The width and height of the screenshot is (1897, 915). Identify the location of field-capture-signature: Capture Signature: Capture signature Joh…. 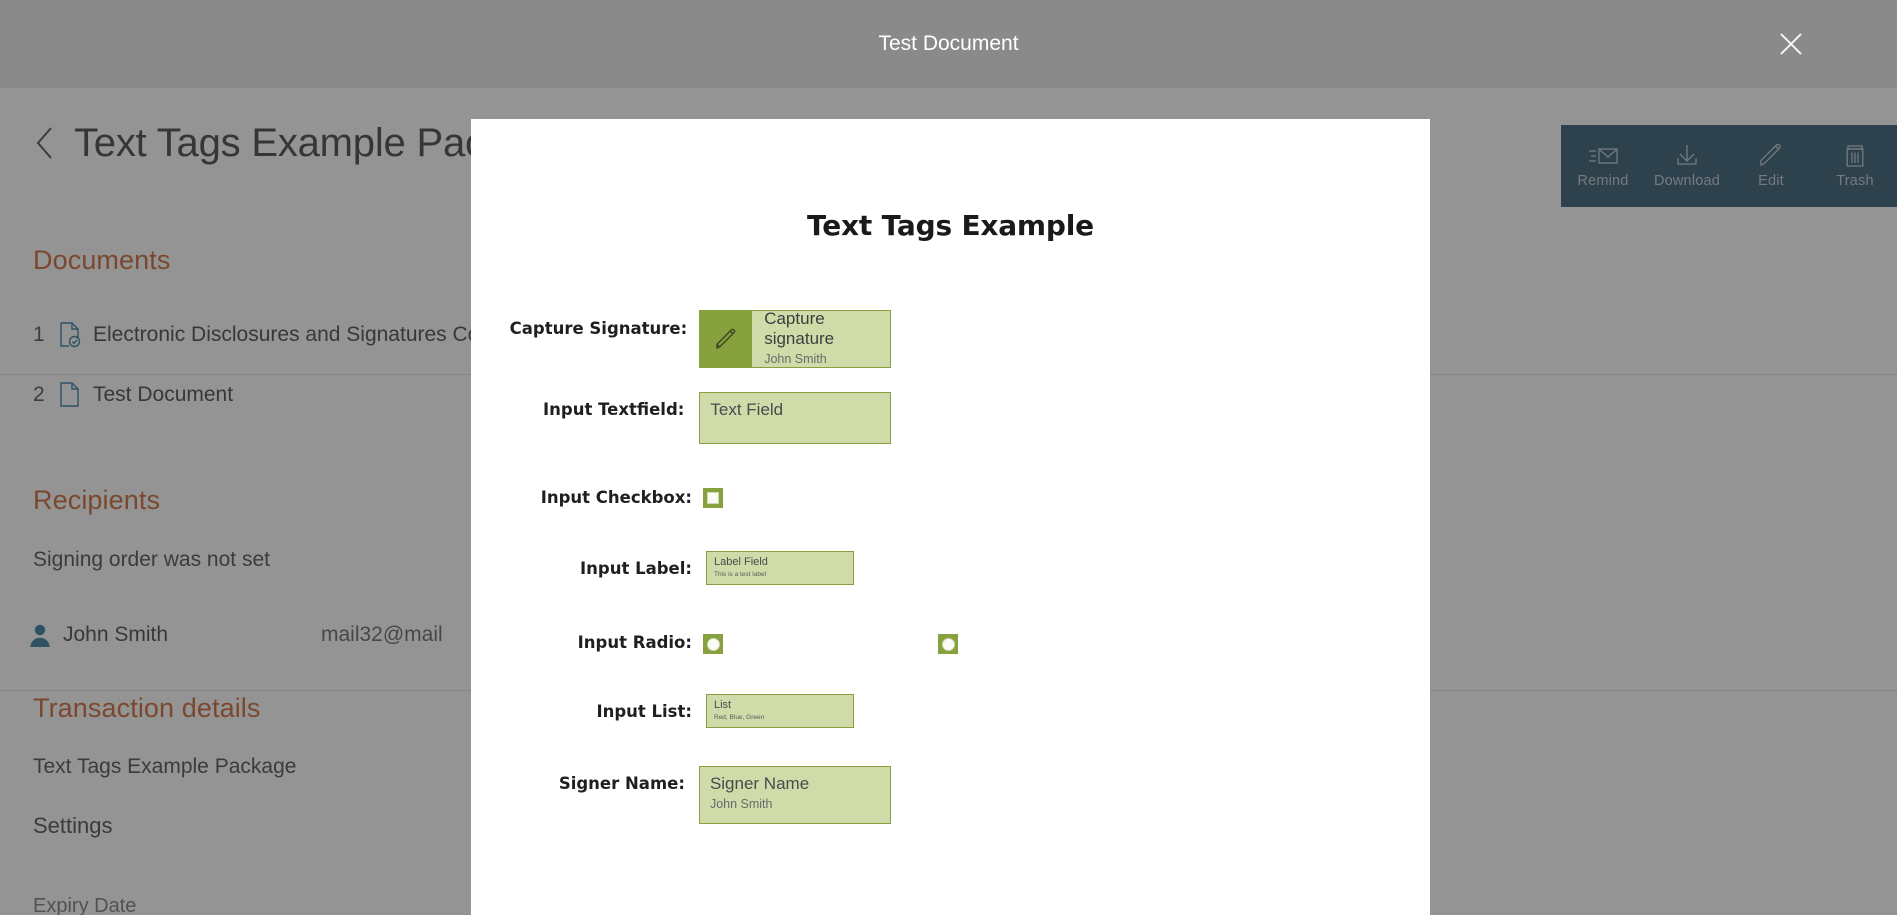
(681, 338).